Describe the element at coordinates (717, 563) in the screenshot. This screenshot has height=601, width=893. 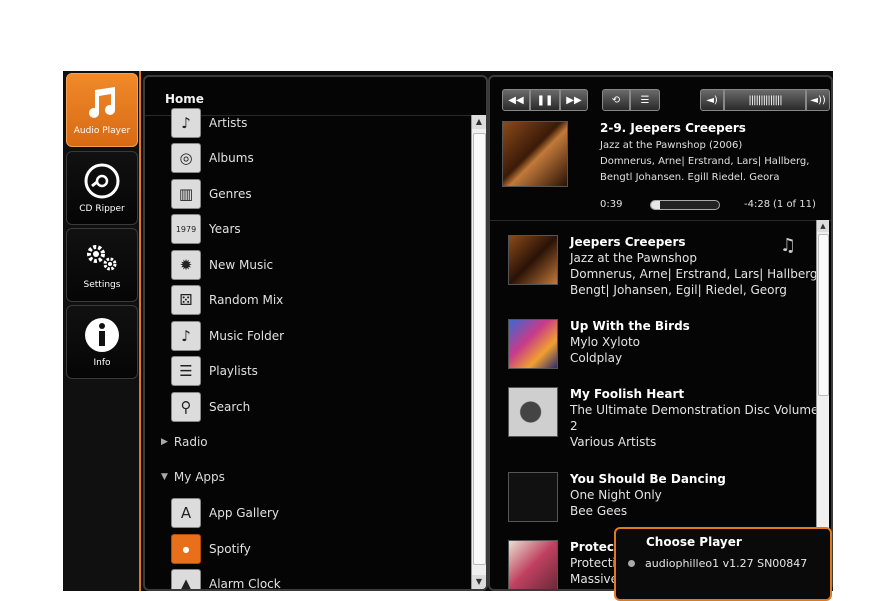
I see `player-option: audiophilleo1 v1.27 SN00847` at that location.